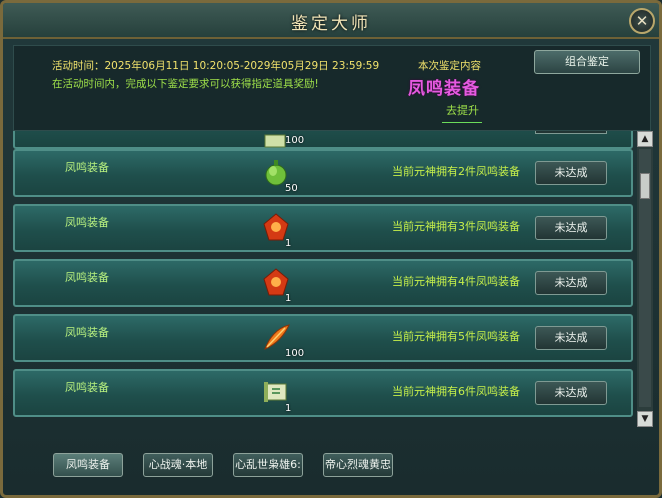 This screenshot has width=662, height=498. What do you see at coordinates (645, 419) in the screenshot?
I see `scroll-down-icon: ▼` at bounding box center [645, 419].